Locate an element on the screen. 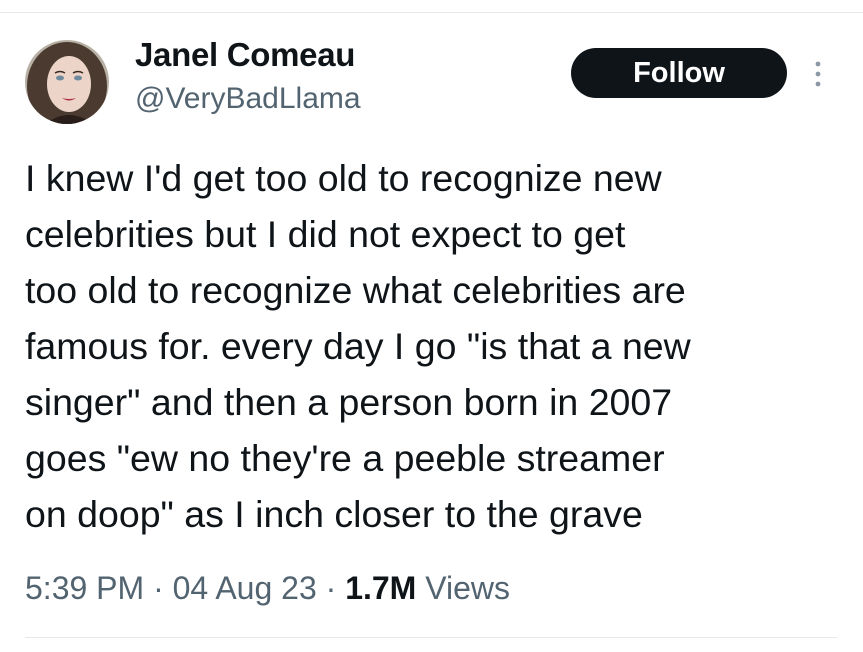 Image resolution: width=863 pixels, height=652 pixels. author-display-name: Janel Comeau is located at coordinates (245, 55).